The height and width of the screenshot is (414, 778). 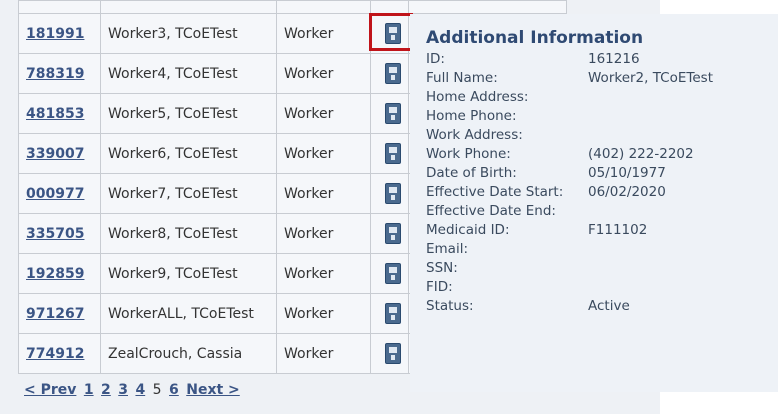 I want to click on page-link-4: 4, so click(x=140, y=390).